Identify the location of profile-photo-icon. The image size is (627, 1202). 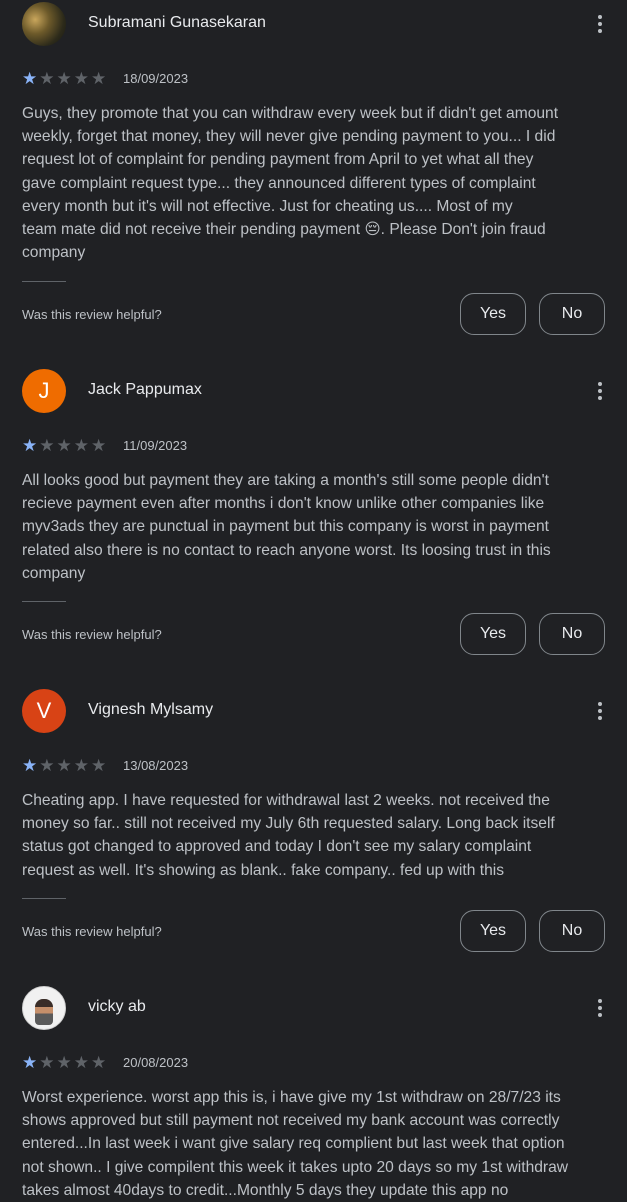
(44, 1012).